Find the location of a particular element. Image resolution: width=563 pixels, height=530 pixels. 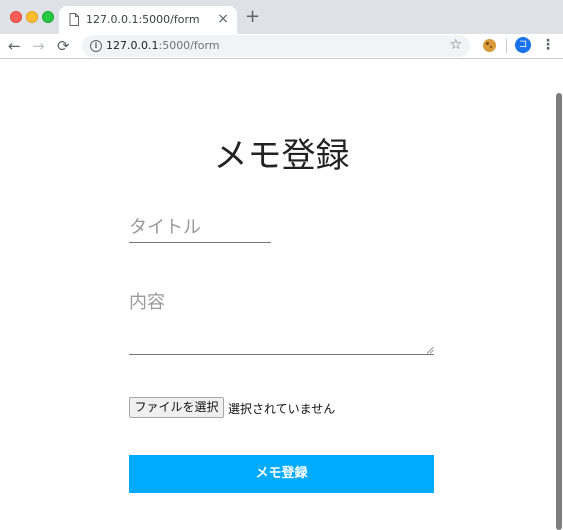

new-tab-button: + is located at coordinates (252, 17).